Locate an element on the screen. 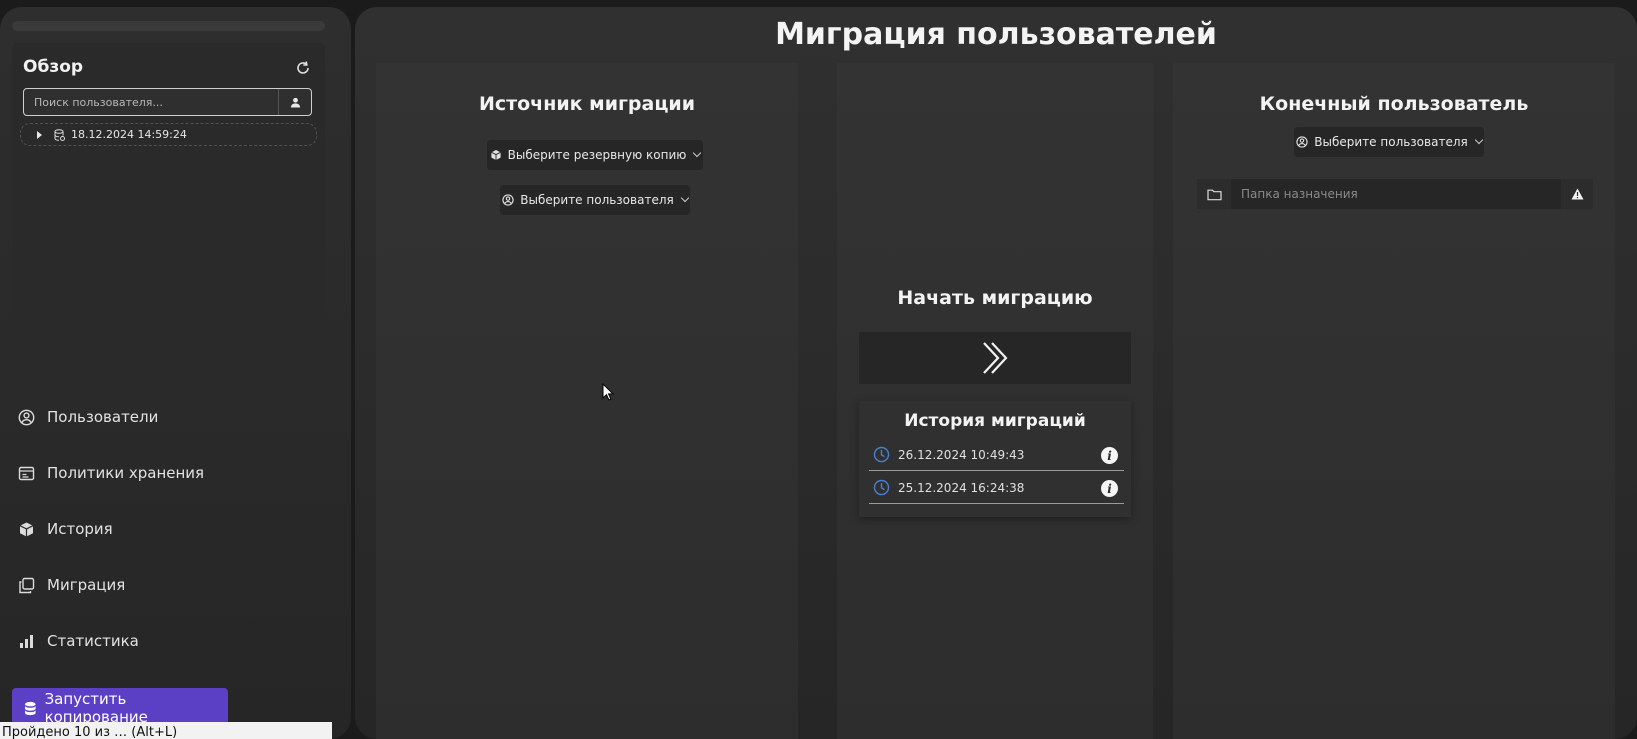 The image size is (1637, 739). start-migration-title: Начать миграцию is located at coordinates (995, 298).